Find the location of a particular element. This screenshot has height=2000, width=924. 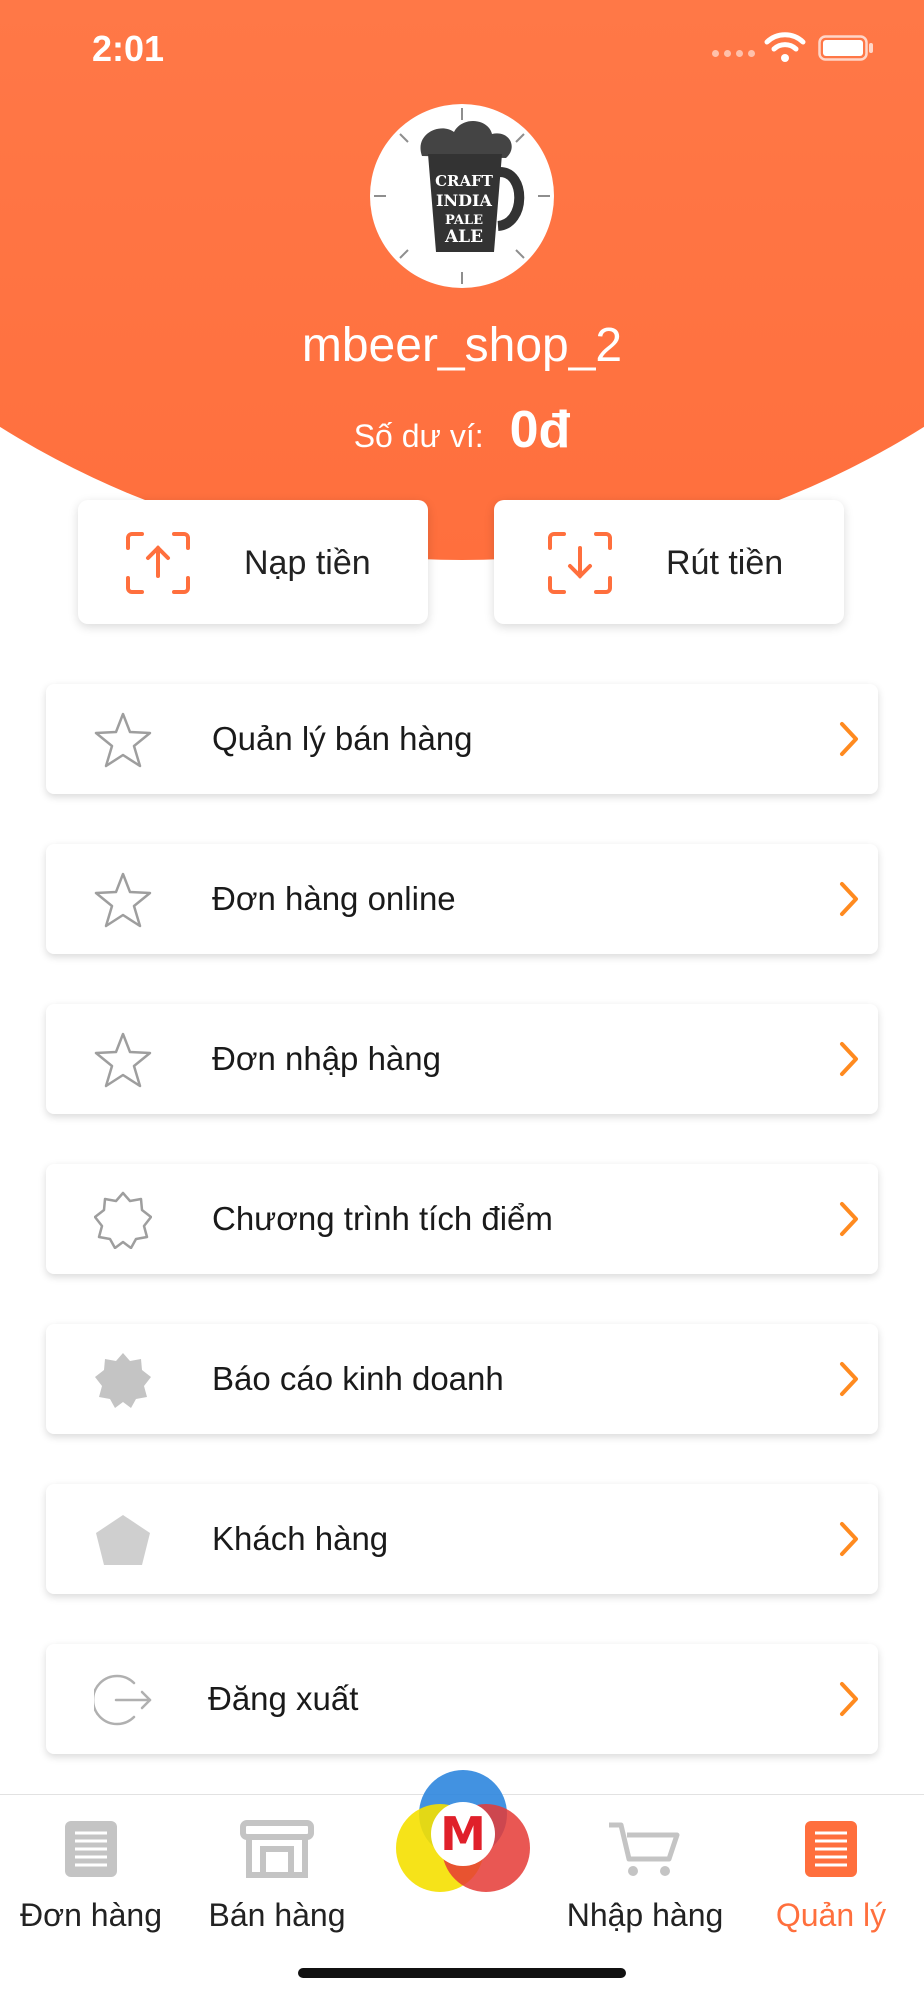

menu-item-customers: Khách hàng is located at coordinates (462, 1539).